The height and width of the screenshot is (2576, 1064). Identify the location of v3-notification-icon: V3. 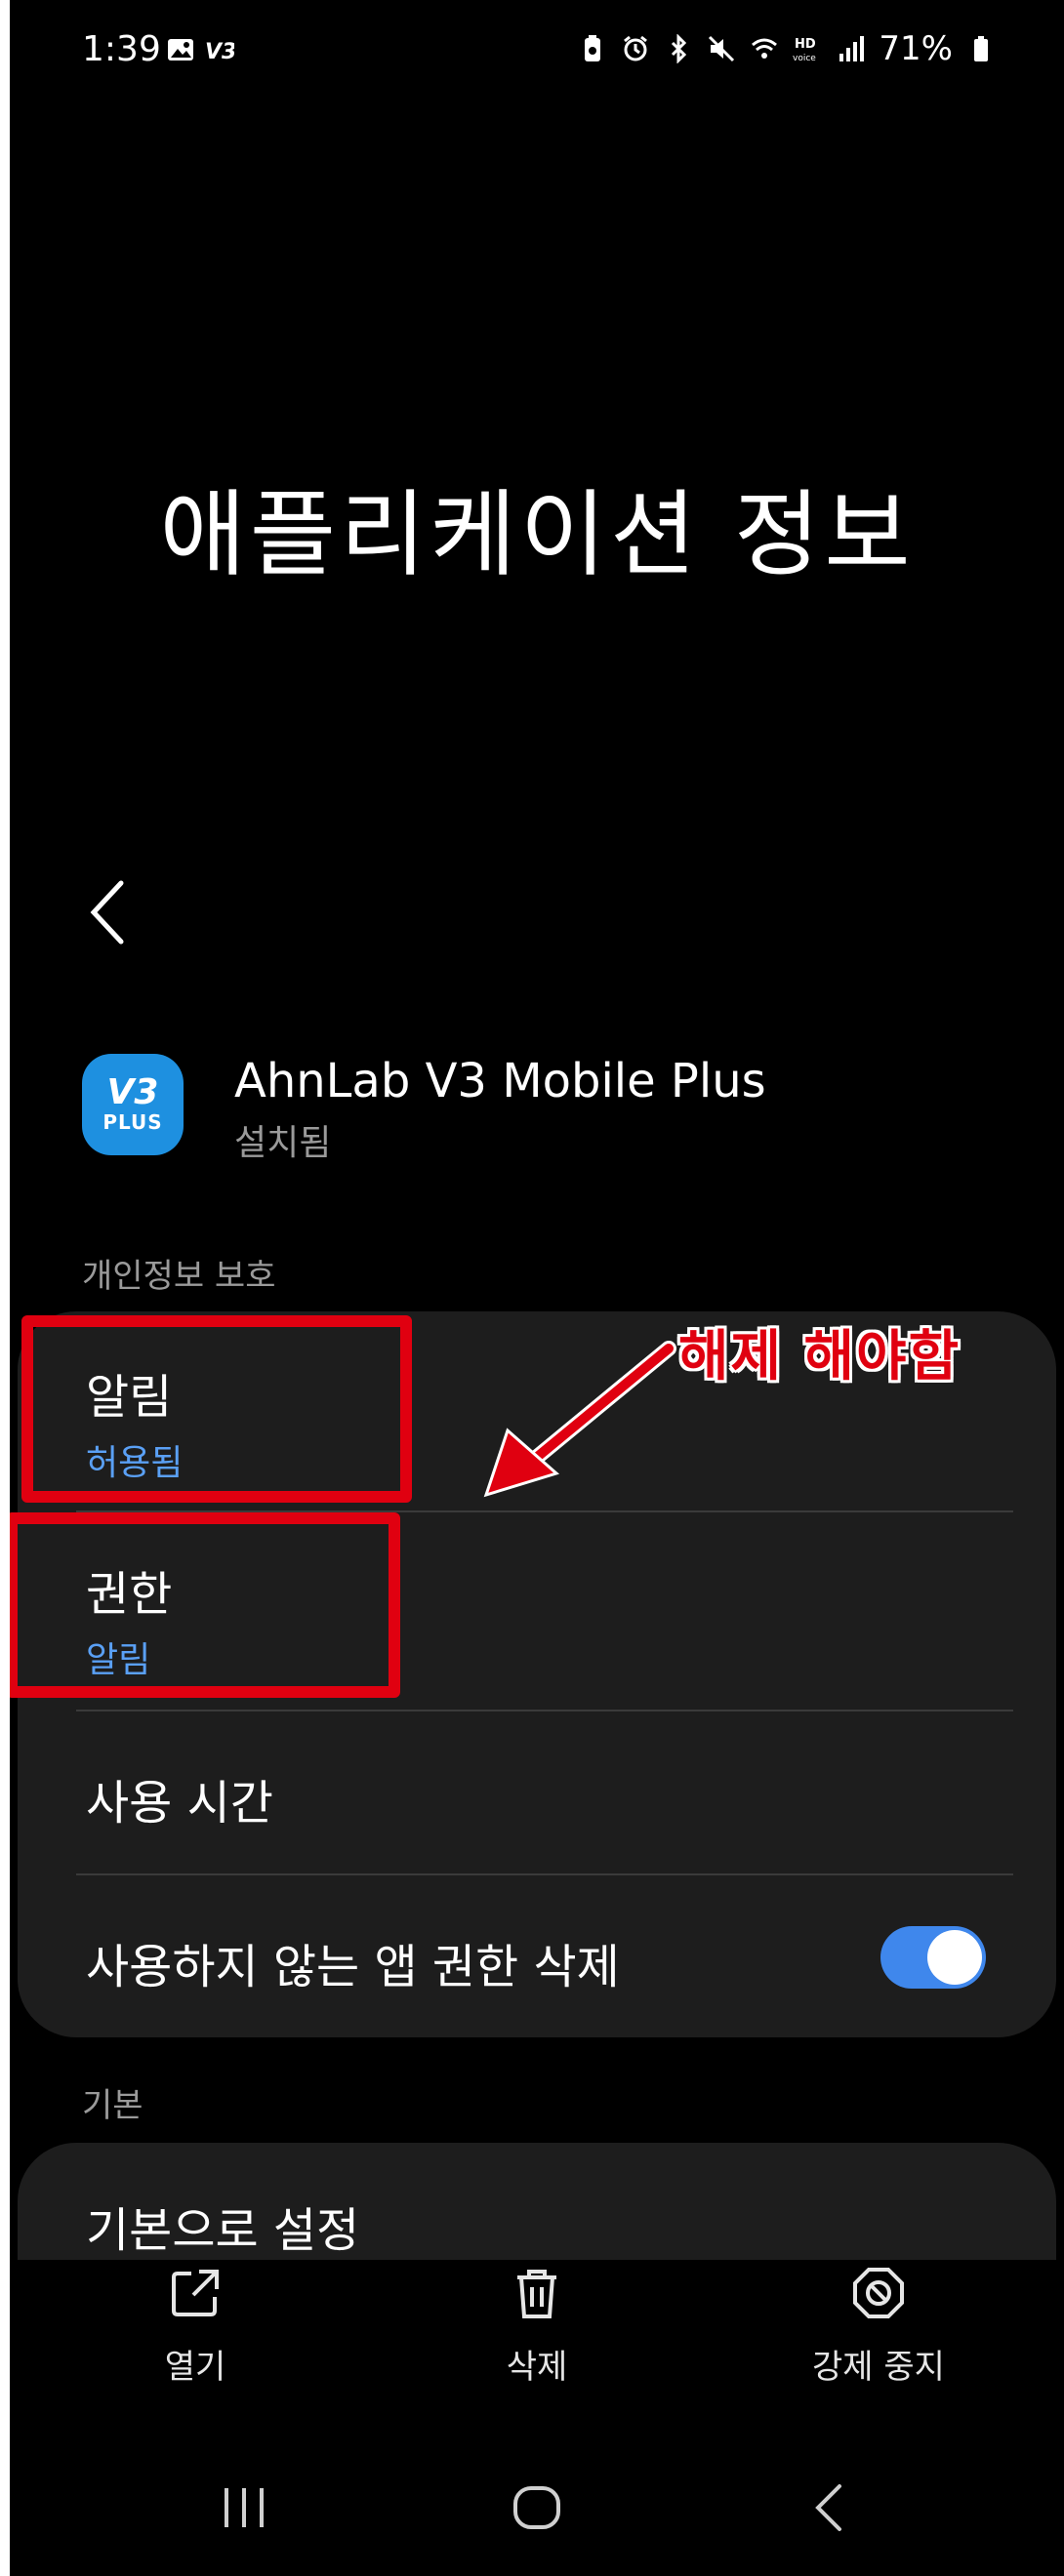
(220, 49).